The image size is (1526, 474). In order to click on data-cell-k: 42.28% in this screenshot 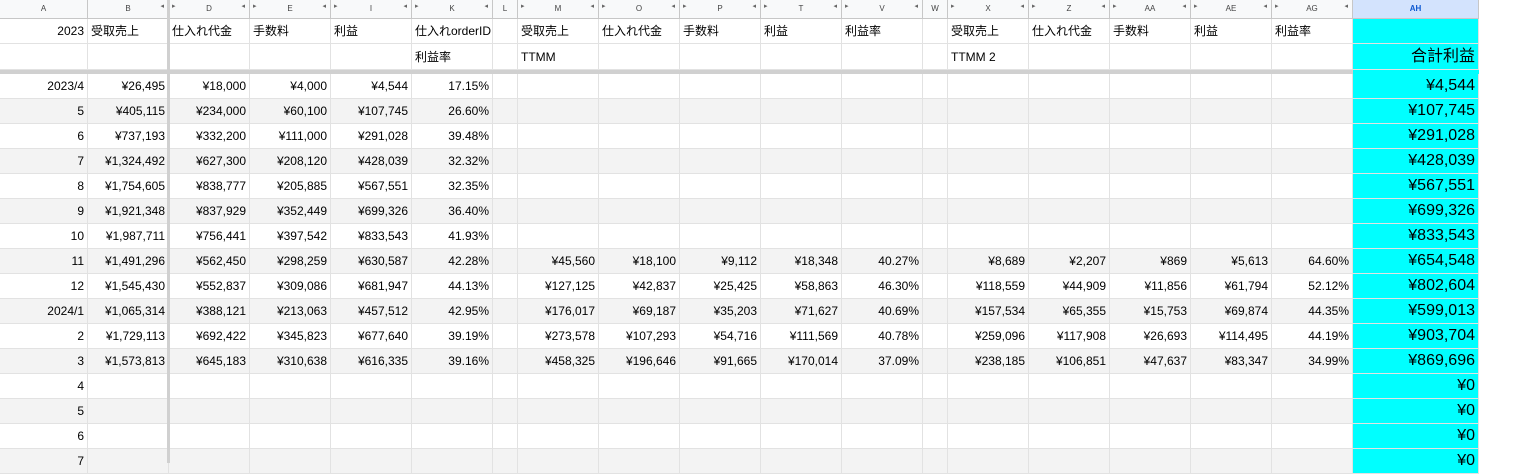, I will do `click(452, 261)`.